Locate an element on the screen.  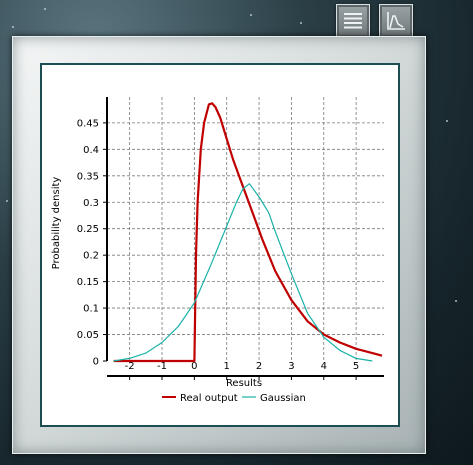
hamburger-menu-icon is located at coordinates (353, 21).